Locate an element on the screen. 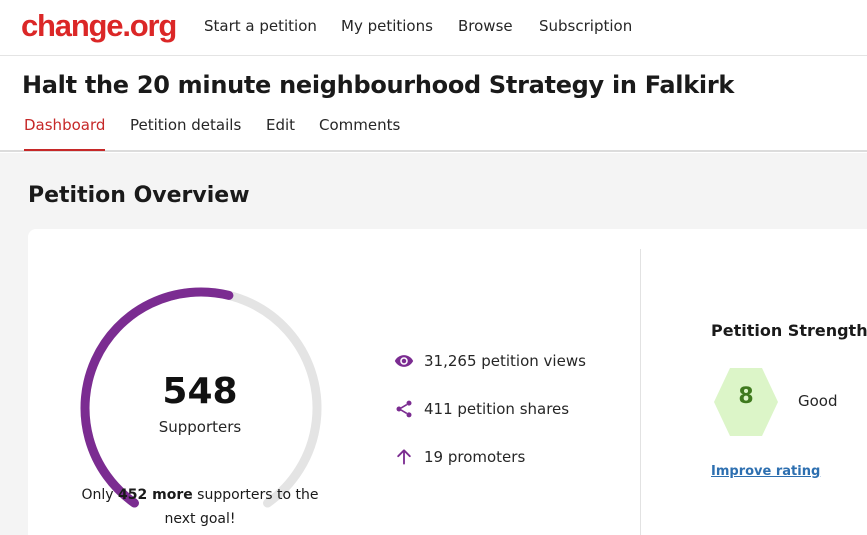  tab-dashboard: Dashboard is located at coordinates (65, 133).